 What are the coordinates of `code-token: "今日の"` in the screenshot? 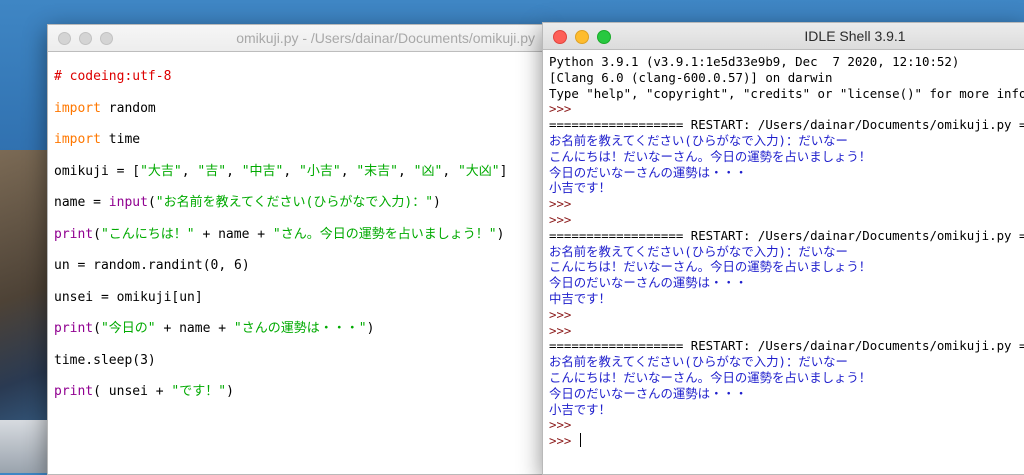 It's located at (128, 328).